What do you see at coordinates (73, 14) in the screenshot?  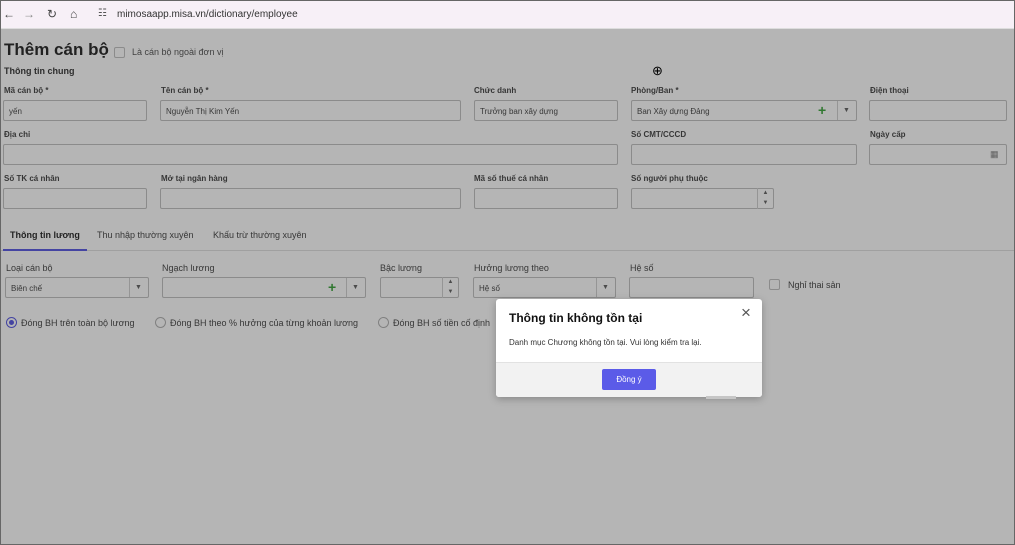 I see `home-icon: ⌂` at bounding box center [73, 14].